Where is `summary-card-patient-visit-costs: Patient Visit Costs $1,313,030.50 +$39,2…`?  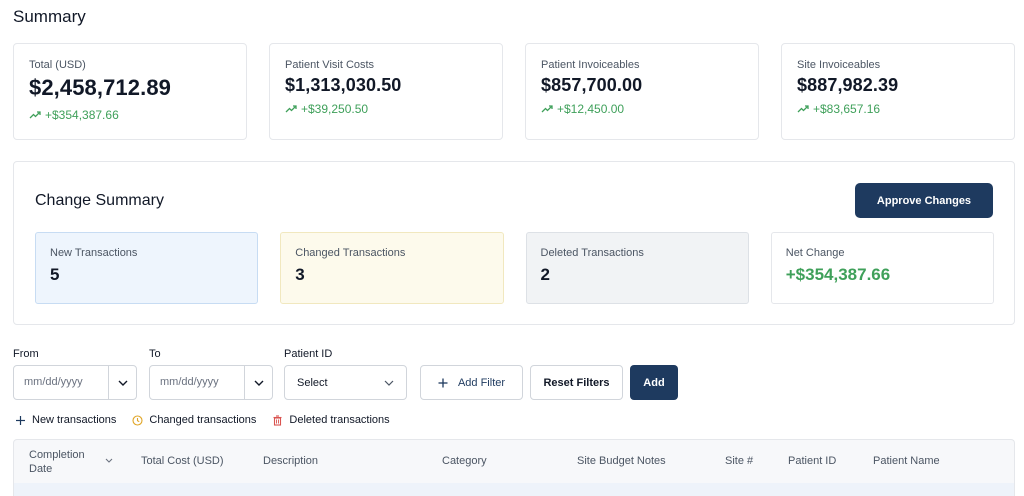
summary-card-patient-visit-costs: Patient Visit Costs $1,313,030.50 +$39,2… is located at coordinates (386, 91).